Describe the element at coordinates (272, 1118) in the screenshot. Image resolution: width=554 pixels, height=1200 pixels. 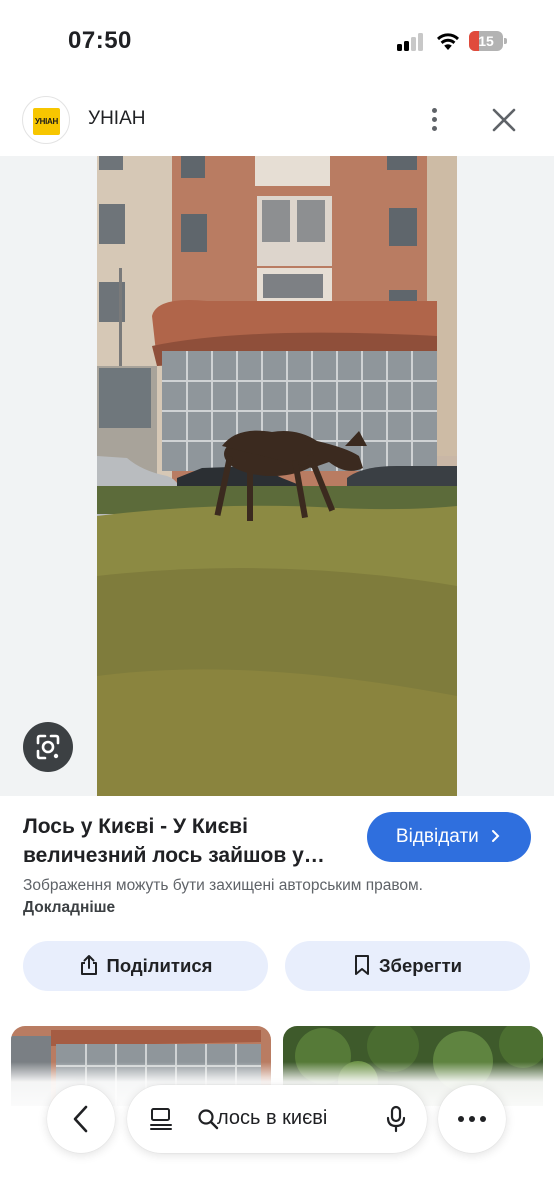
I see `search-query: лось в києві` at that location.